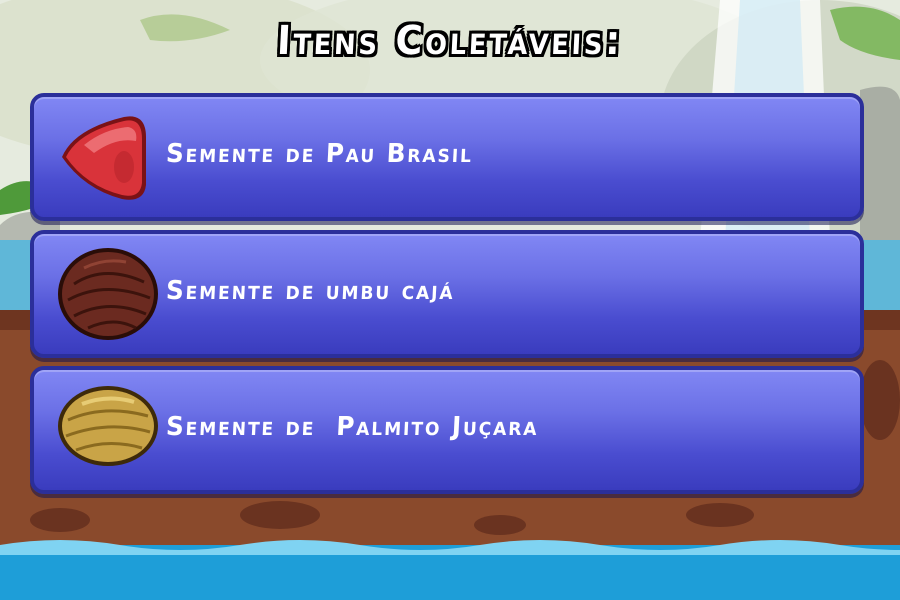  Describe the element at coordinates (319, 154) in the screenshot. I see `item-label: Semente de Pau Brasil` at that location.